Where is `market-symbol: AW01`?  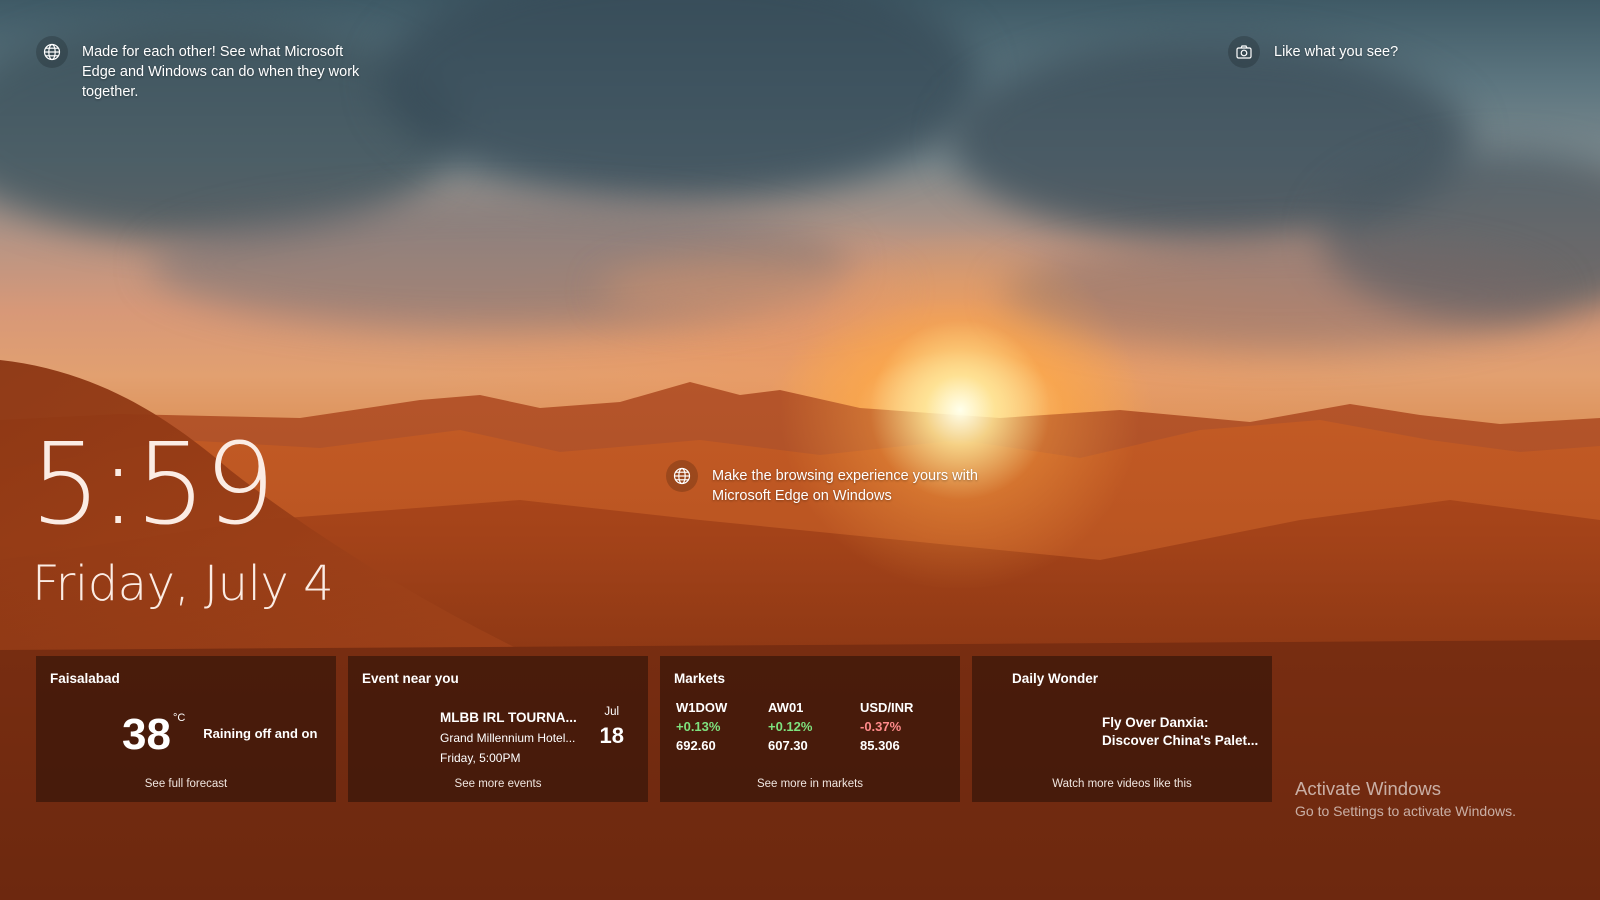
market-symbol: AW01 is located at coordinates (786, 707).